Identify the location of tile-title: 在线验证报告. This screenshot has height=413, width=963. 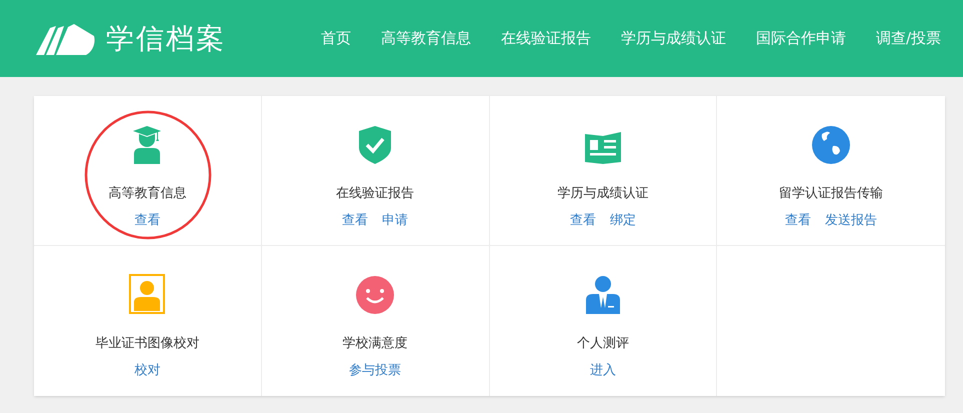
(375, 194).